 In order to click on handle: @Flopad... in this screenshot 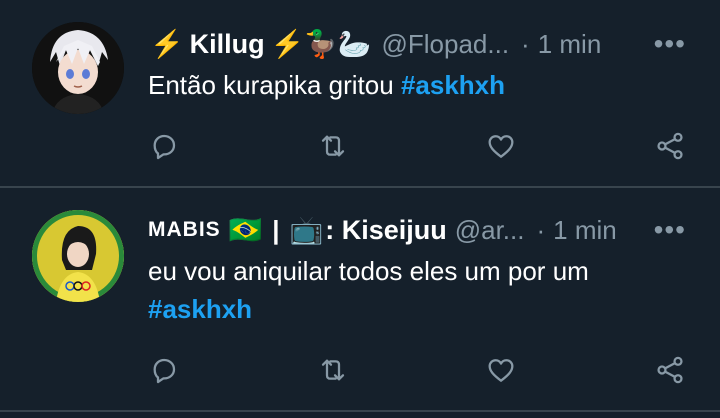, I will do `click(445, 44)`.